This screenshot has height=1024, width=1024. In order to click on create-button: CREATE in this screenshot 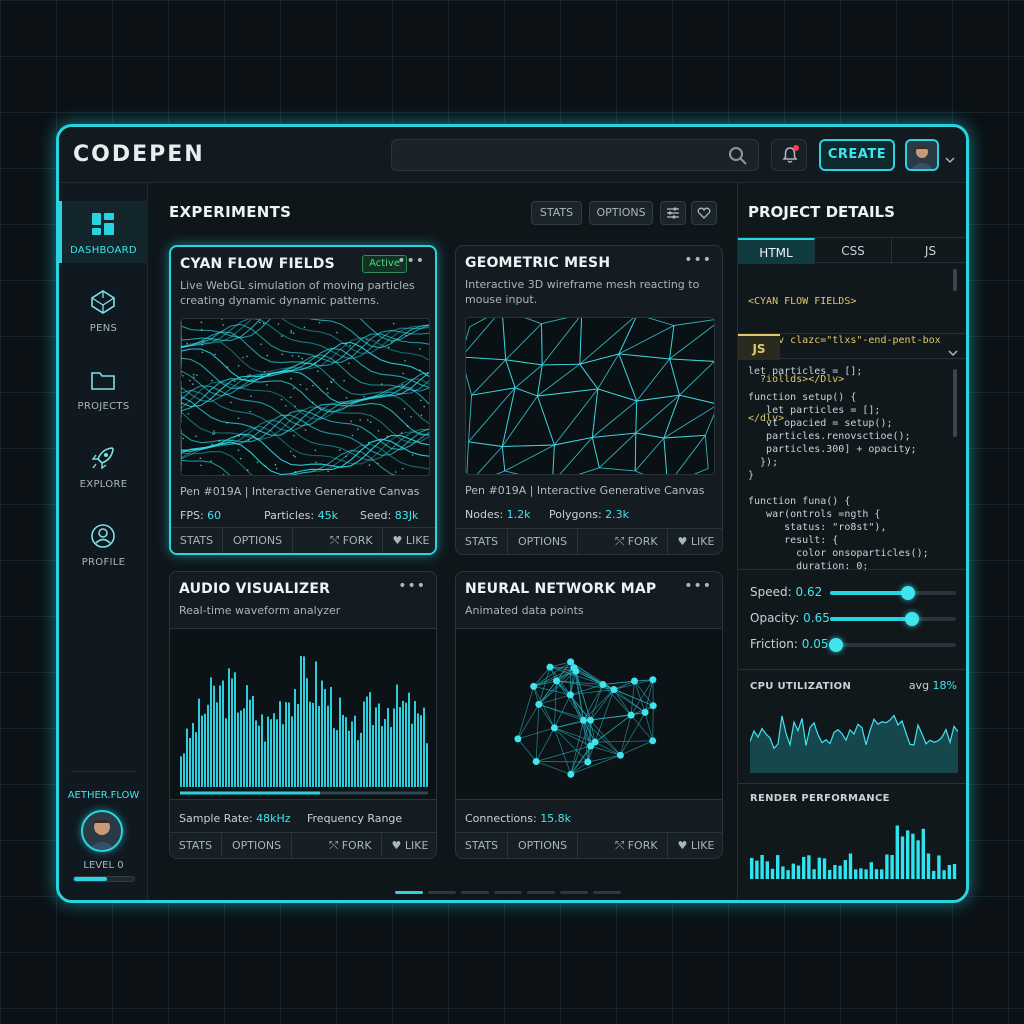, I will do `click(857, 155)`.